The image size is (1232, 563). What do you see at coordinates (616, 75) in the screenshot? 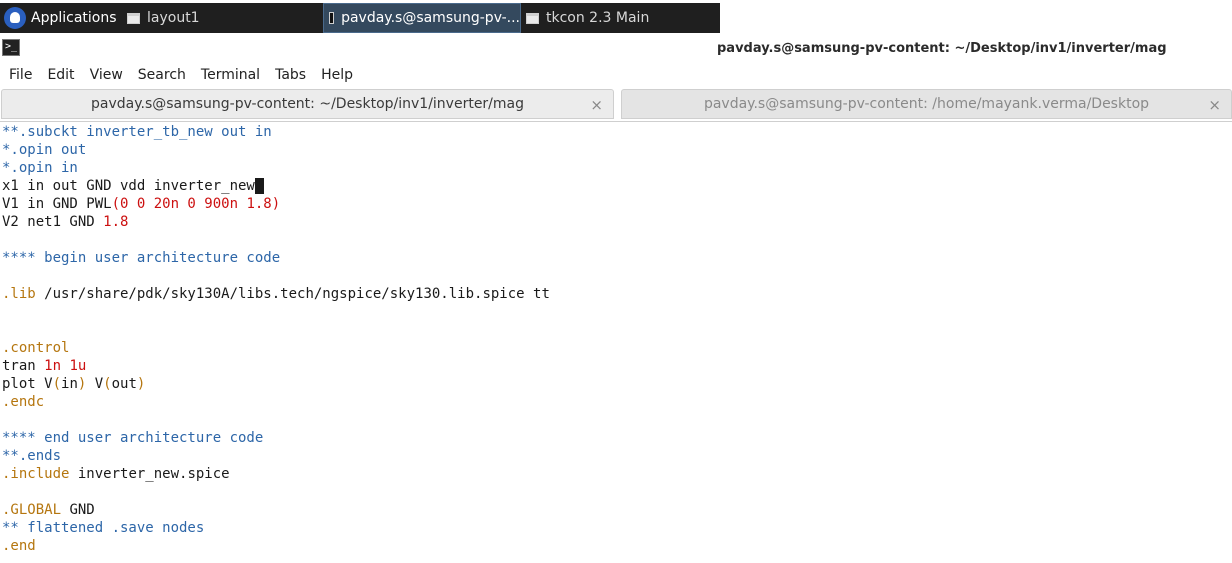
I see `menu-bar: File Edit View Search Terminal Tabs Help` at bounding box center [616, 75].